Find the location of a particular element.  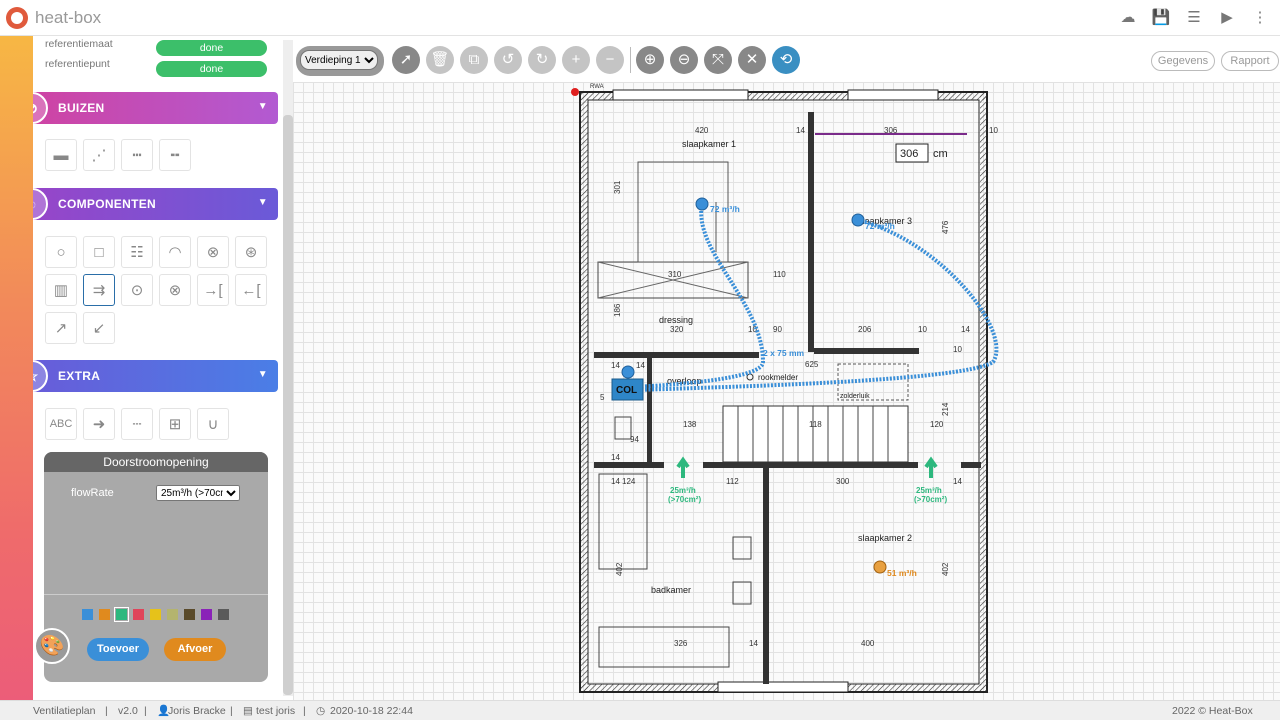

pipe-flex-icon: ⋰ is located at coordinates (99, 155).